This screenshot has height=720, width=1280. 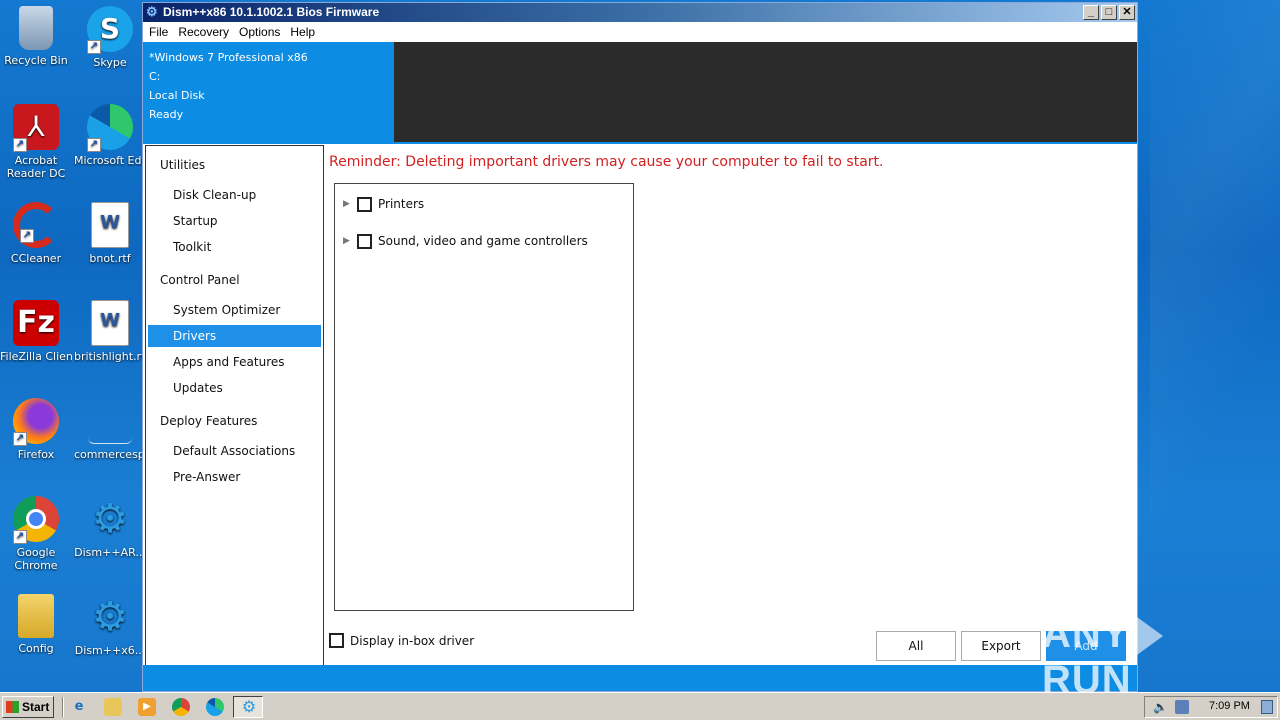 I want to click on desktop-icon-firefox: ↗ Firefox, so click(x=36, y=429).